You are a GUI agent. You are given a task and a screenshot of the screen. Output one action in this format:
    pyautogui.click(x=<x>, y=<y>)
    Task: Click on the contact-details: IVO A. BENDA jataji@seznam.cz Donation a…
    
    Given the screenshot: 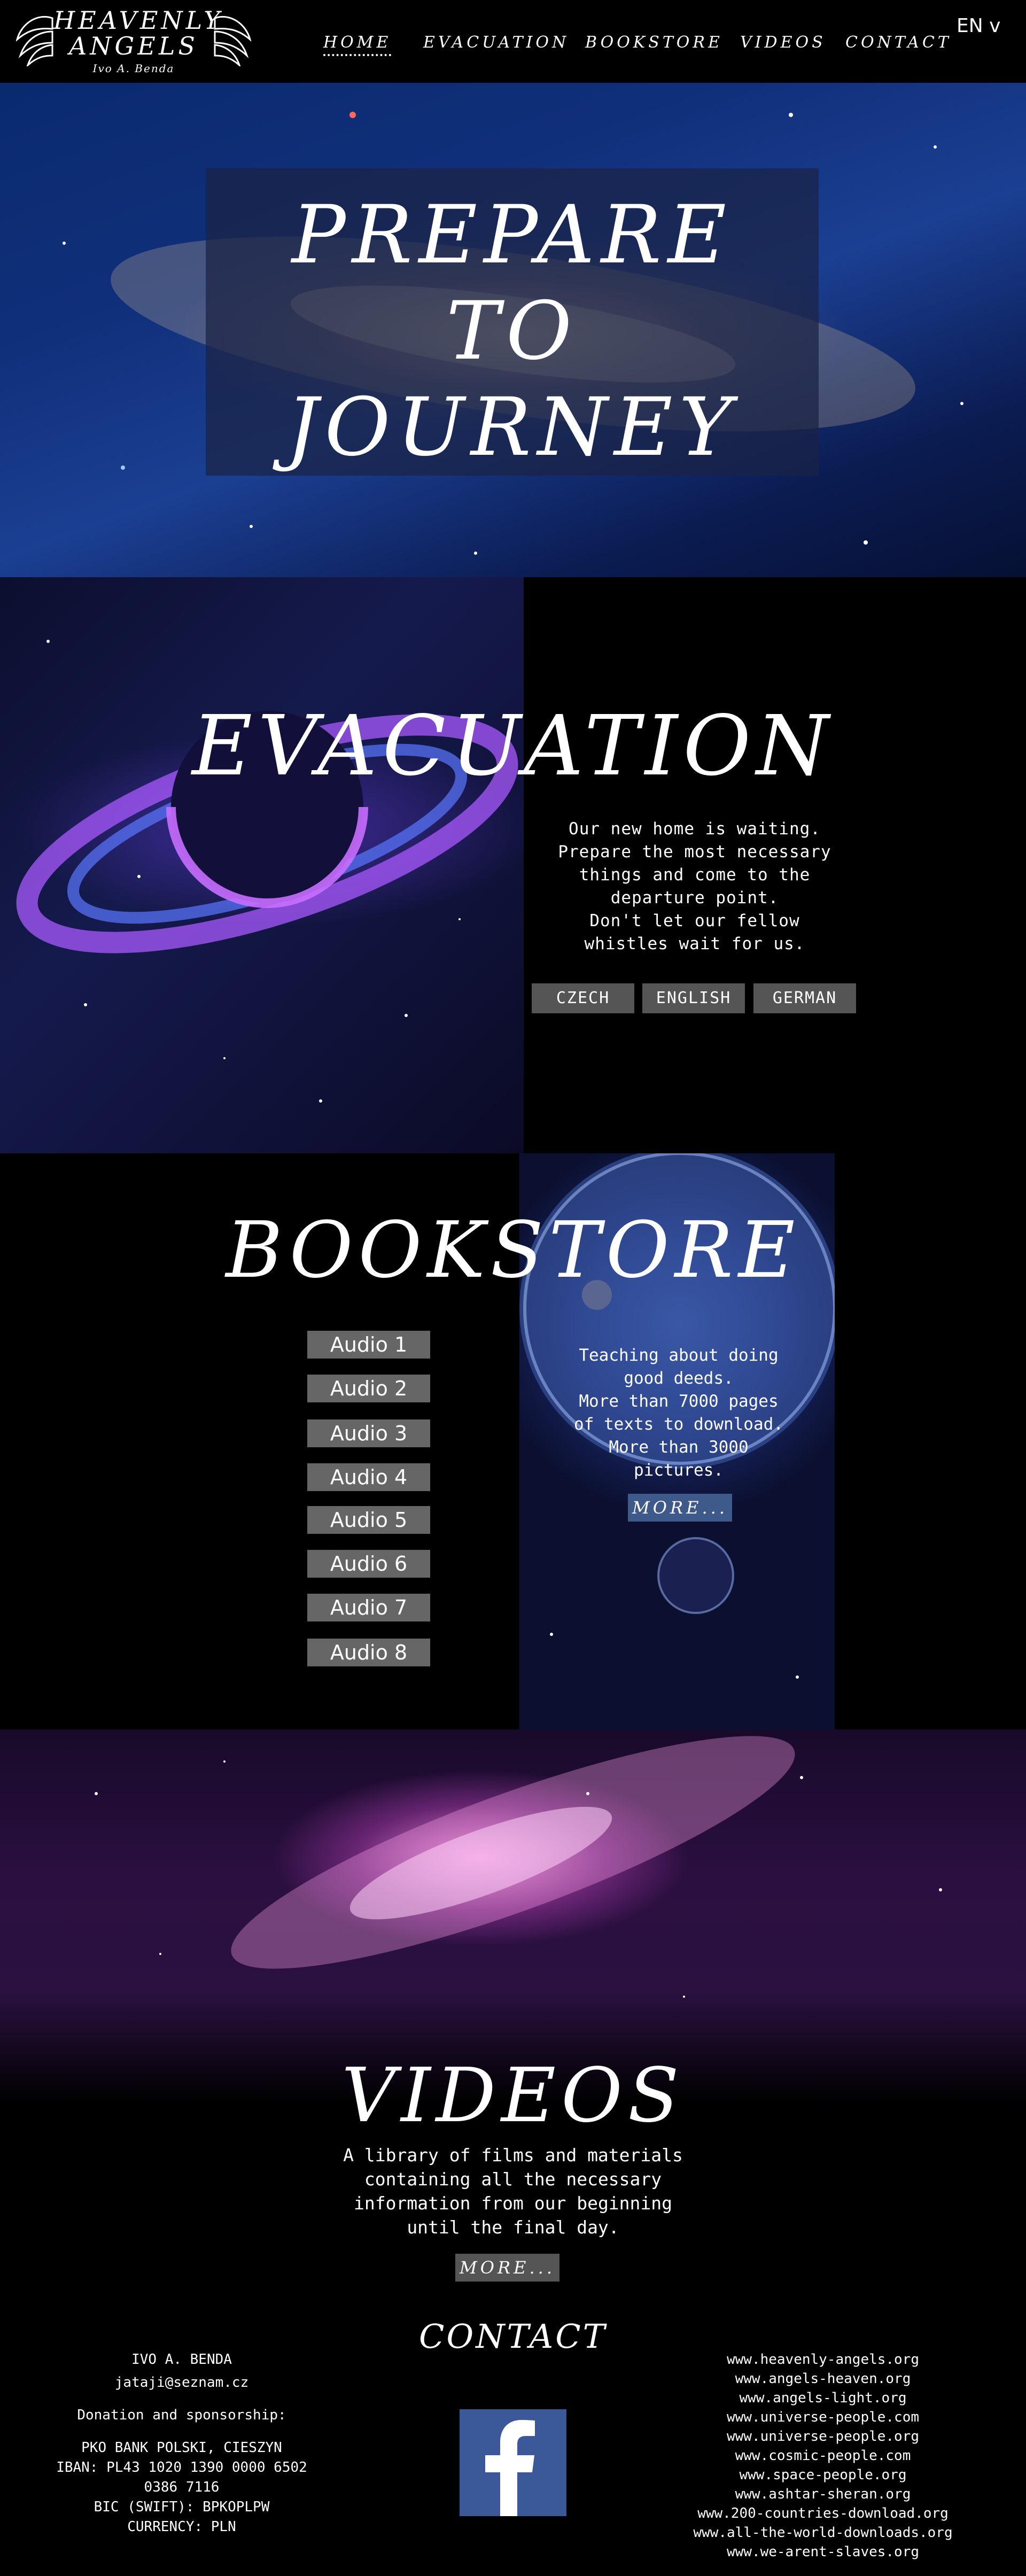 What is the action you would take?
    pyautogui.click(x=182, y=2443)
    